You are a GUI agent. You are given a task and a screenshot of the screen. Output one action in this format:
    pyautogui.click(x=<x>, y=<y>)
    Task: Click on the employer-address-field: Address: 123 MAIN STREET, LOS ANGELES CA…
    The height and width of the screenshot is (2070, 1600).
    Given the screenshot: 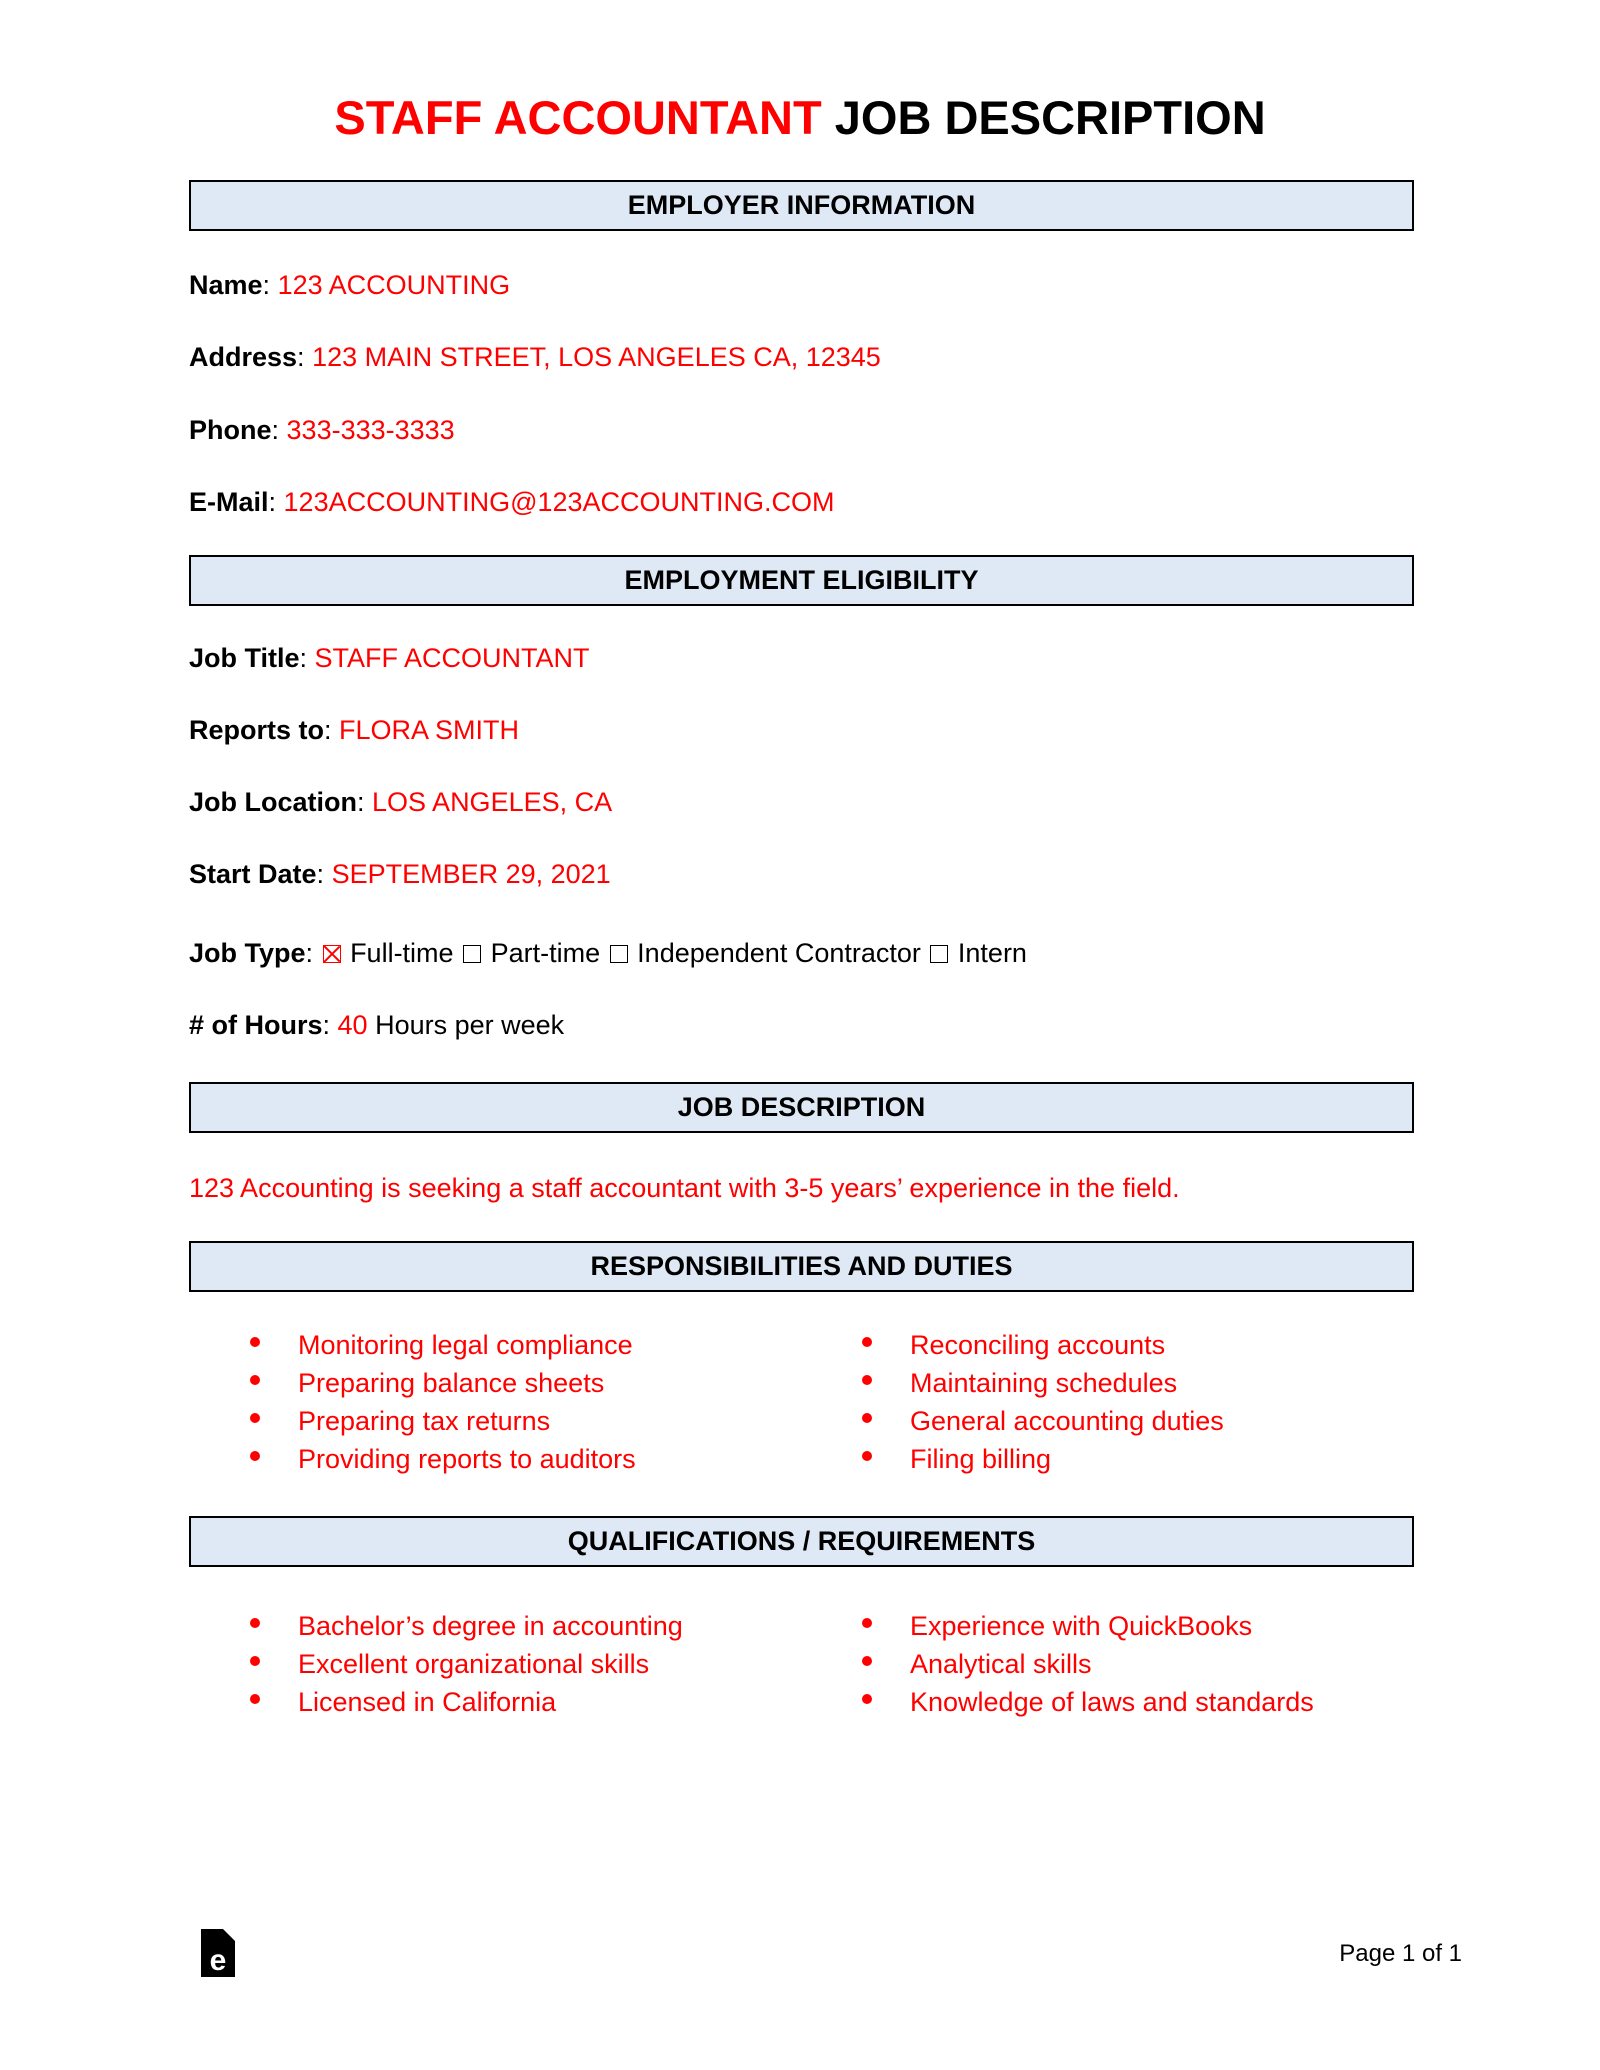 What is the action you would take?
    pyautogui.click(x=535, y=357)
    